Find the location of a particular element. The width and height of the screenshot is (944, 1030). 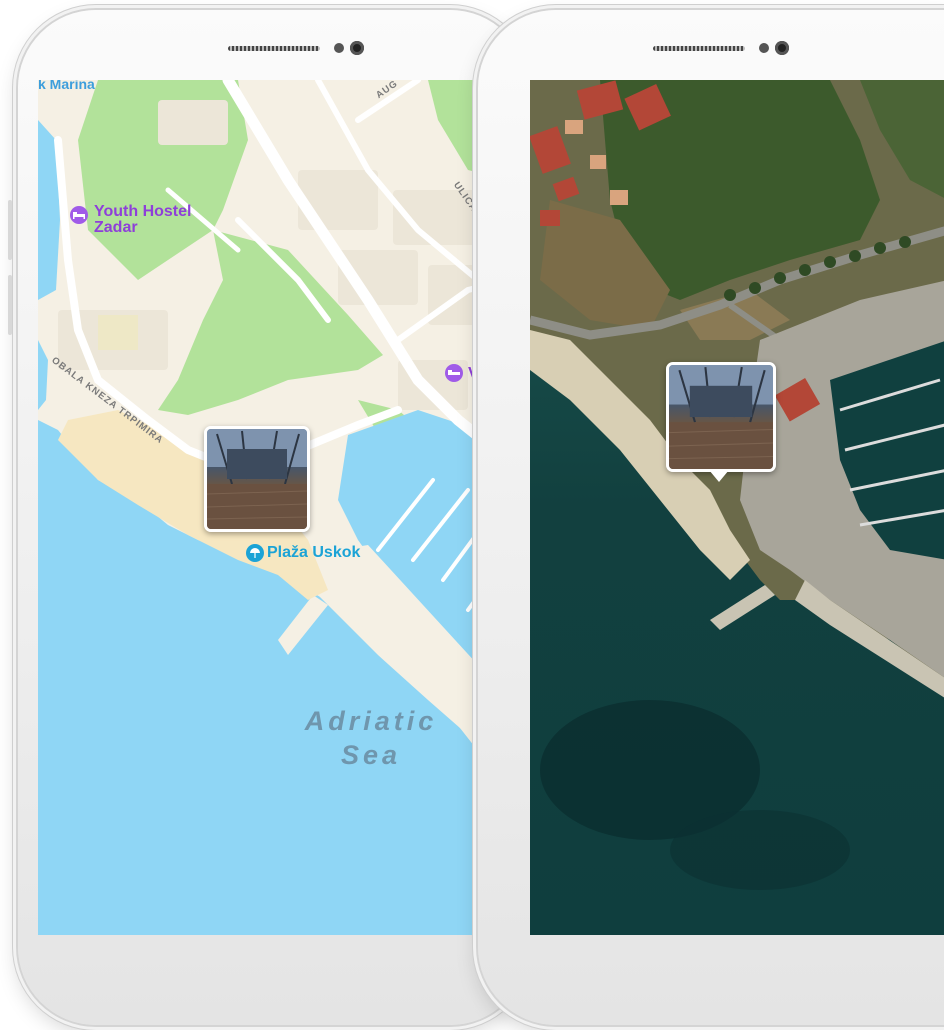

marina-label: k Marina is located at coordinates (66, 86).